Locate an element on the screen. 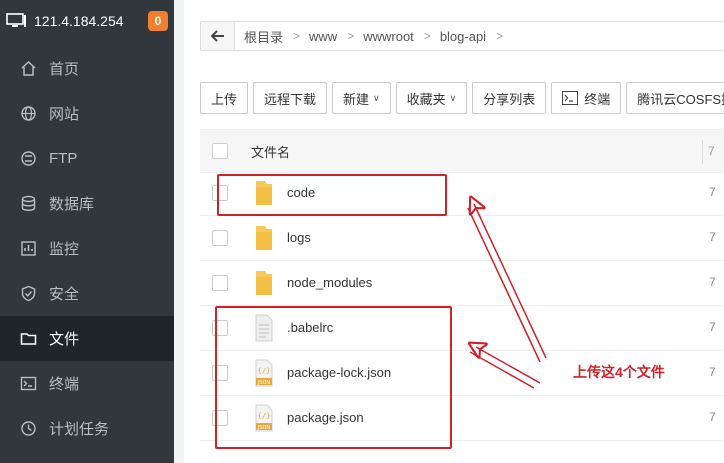 The height and width of the screenshot is (463, 724). file-toolbar: 上传 远程下载 新建∨ 收藏夹∨ 分享列表 终端 腾讯云COSFS挂 is located at coordinates (462, 98).